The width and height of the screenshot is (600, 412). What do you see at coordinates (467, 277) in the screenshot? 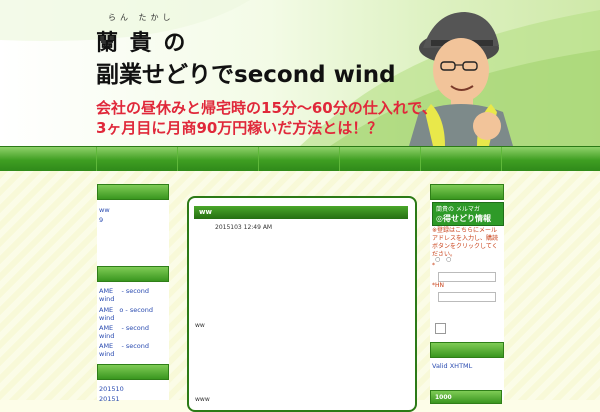
I see `email-input` at bounding box center [467, 277].